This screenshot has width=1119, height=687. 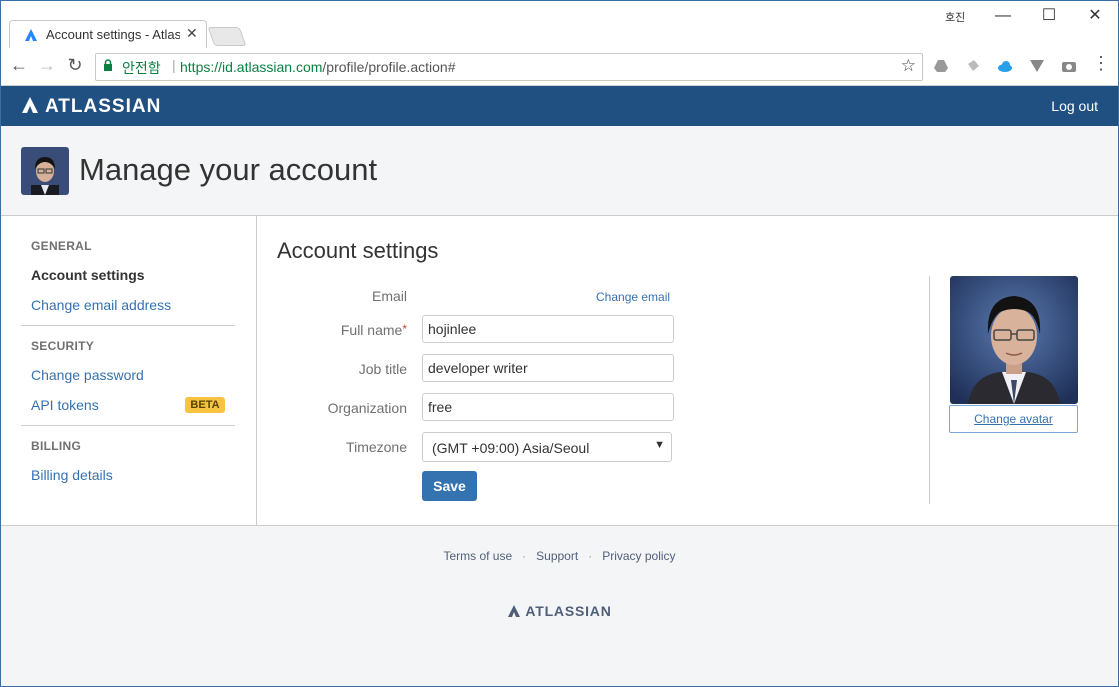 I want to click on back-arrow-icon: ←, so click(x=19, y=65).